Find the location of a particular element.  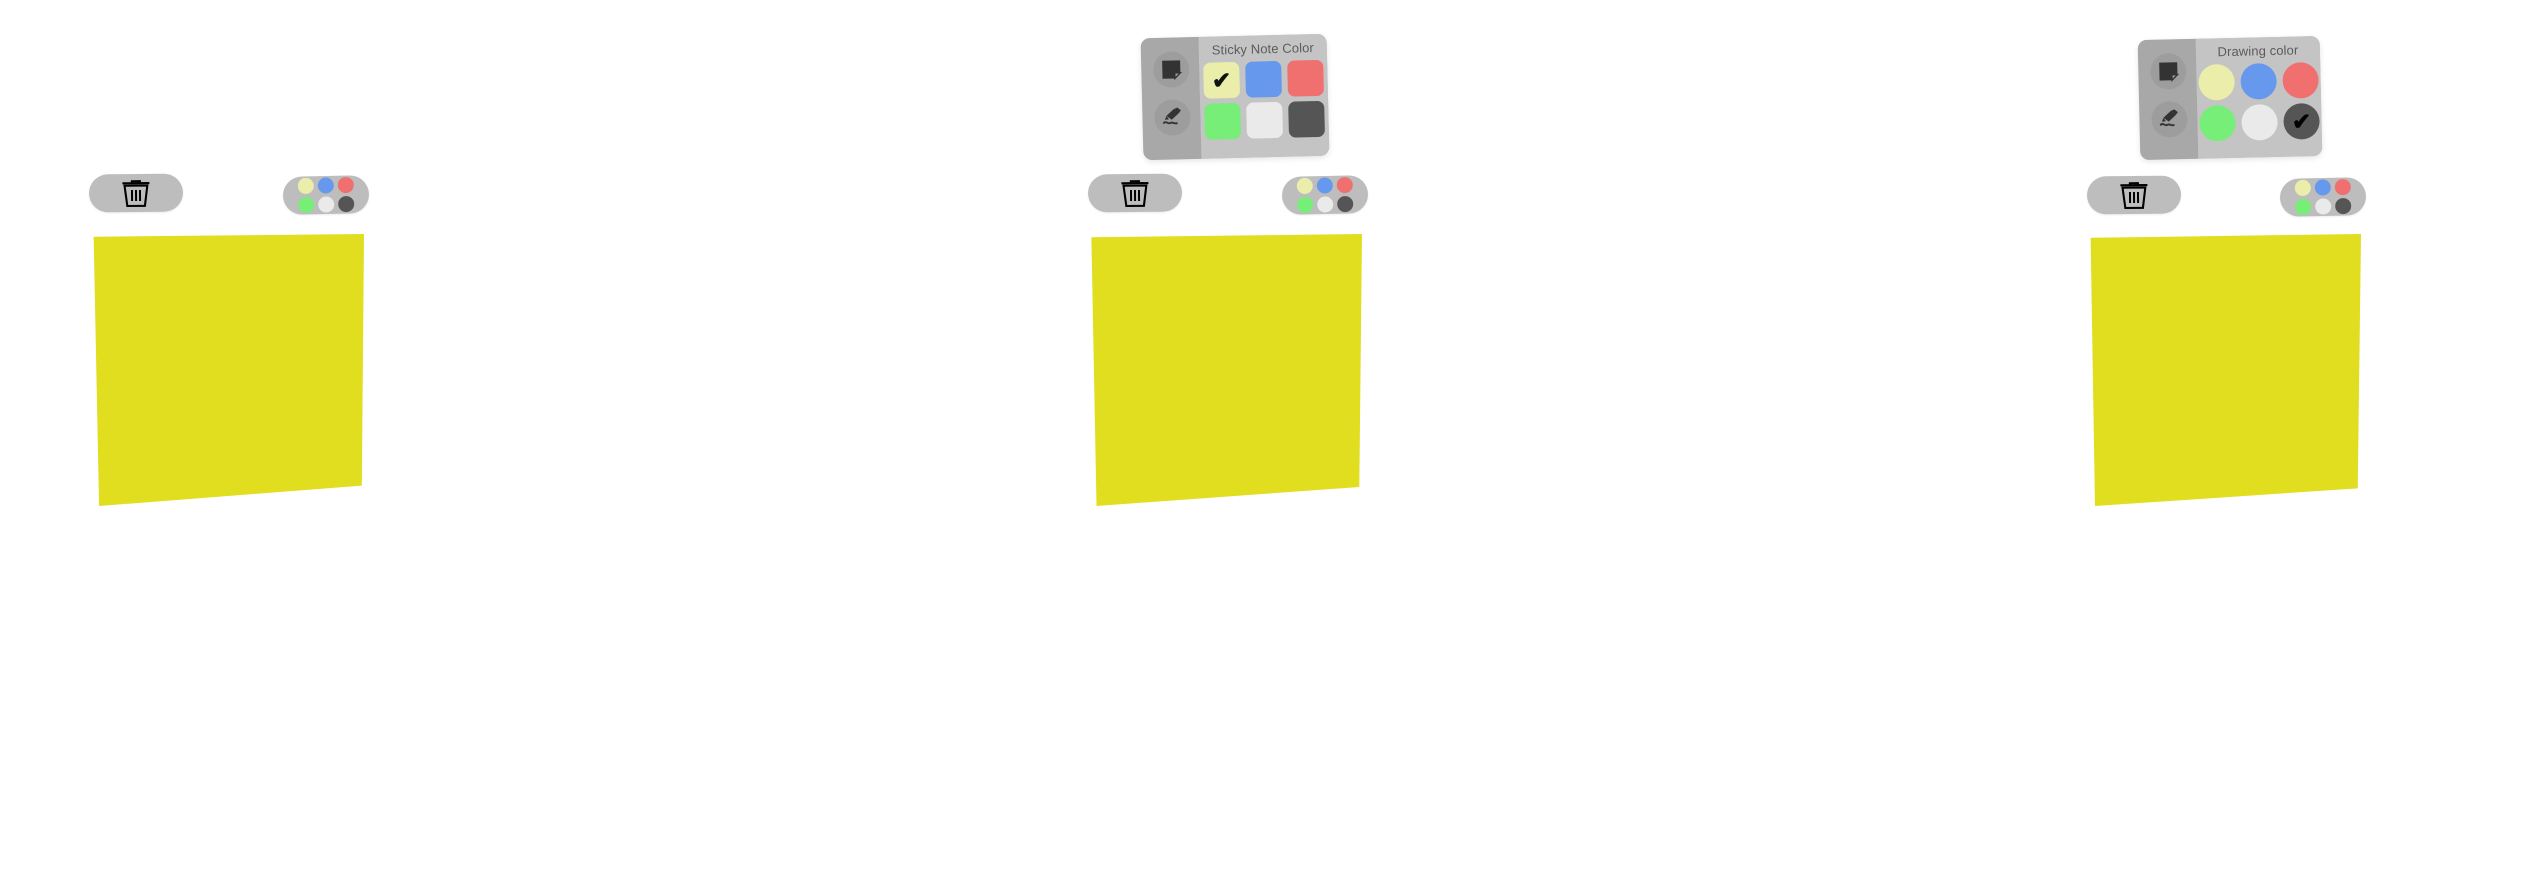

panel-tool-rail is located at coordinates (1171, 98).